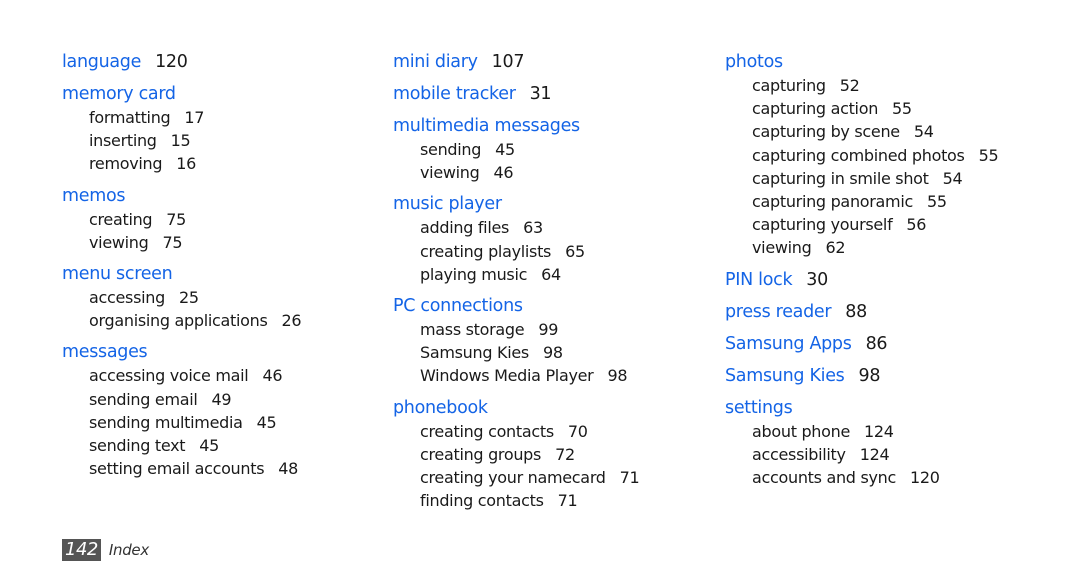 The image size is (1080, 586). Describe the element at coordinates (465, 228) in the screenshot. I see `subentry-term: adding files` at that location.